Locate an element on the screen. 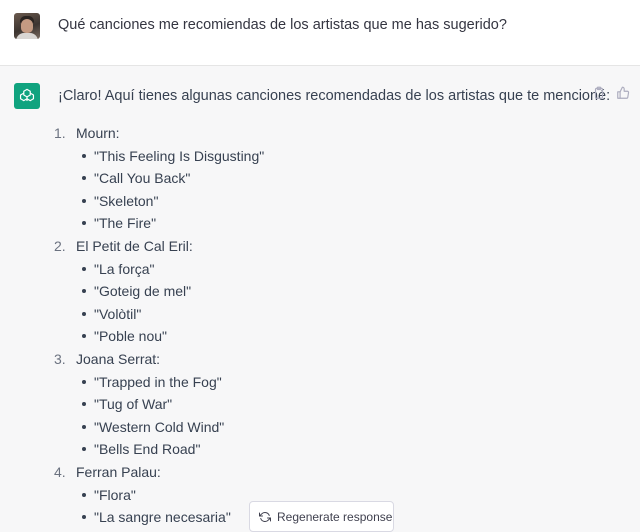 Image resolution: width=640 pixels, height=532 pixels. artist-number: 4. is located at coordinates (60, 471).